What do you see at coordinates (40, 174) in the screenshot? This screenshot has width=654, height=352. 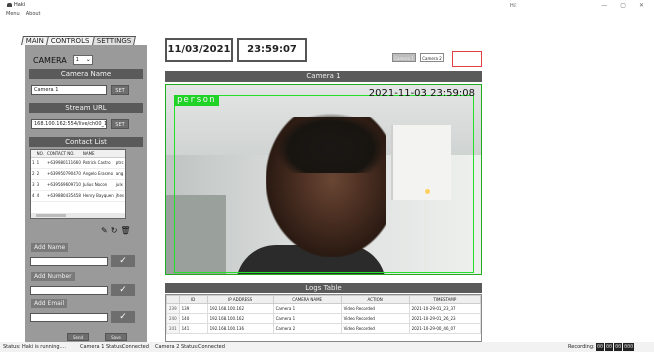 I see `contact-no: 2` at bounding box center [40, 174].